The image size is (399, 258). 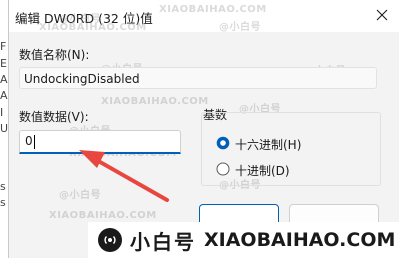 I want to click on watermark-handle: @小白号, so click(x=240, y=27).